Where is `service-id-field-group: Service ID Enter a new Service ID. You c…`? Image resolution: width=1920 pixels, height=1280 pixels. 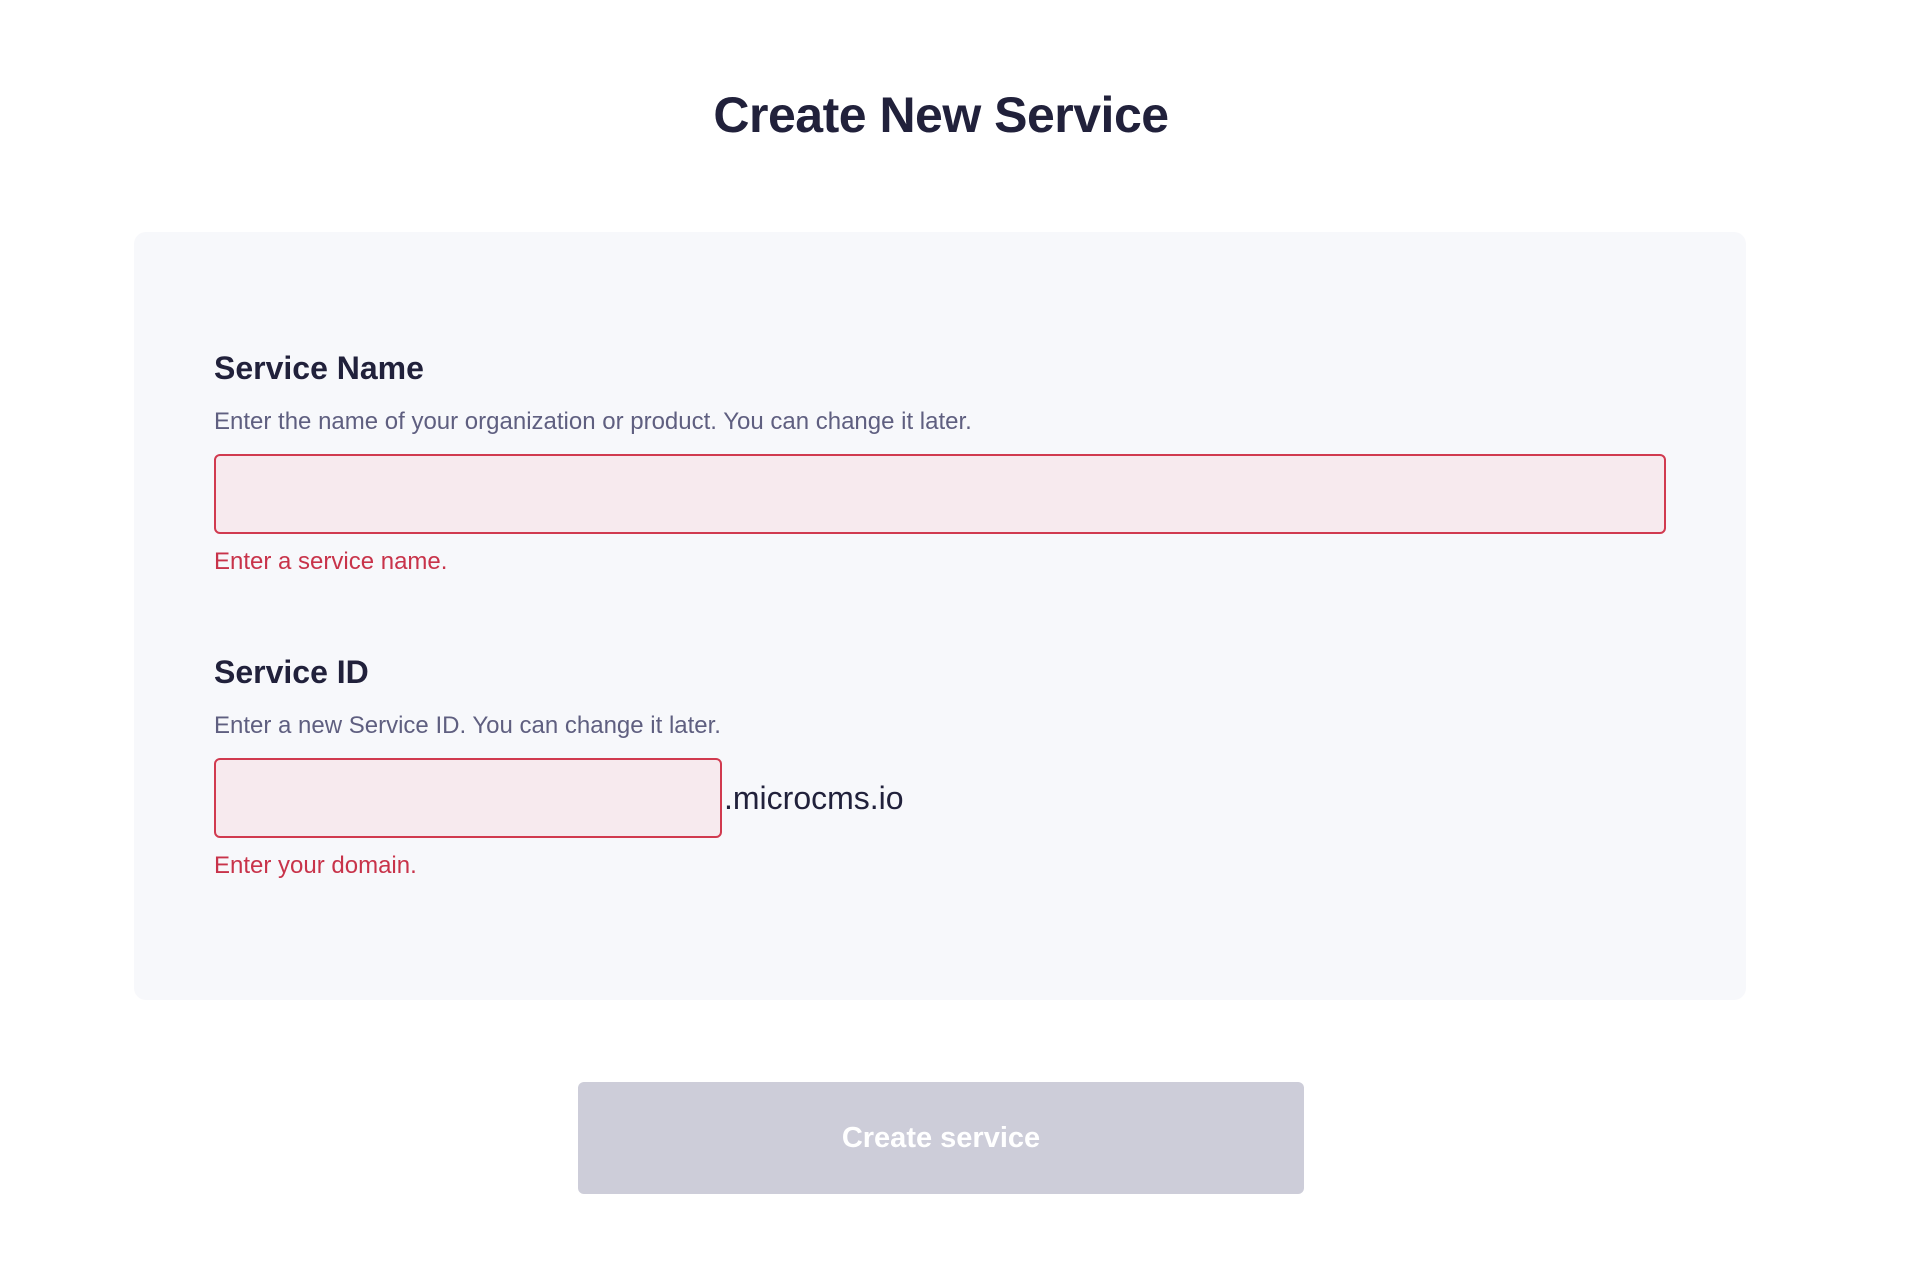
service-id-field-group: Service ID Enter a new Service ID. You c… is located at coordinates (940, 767).